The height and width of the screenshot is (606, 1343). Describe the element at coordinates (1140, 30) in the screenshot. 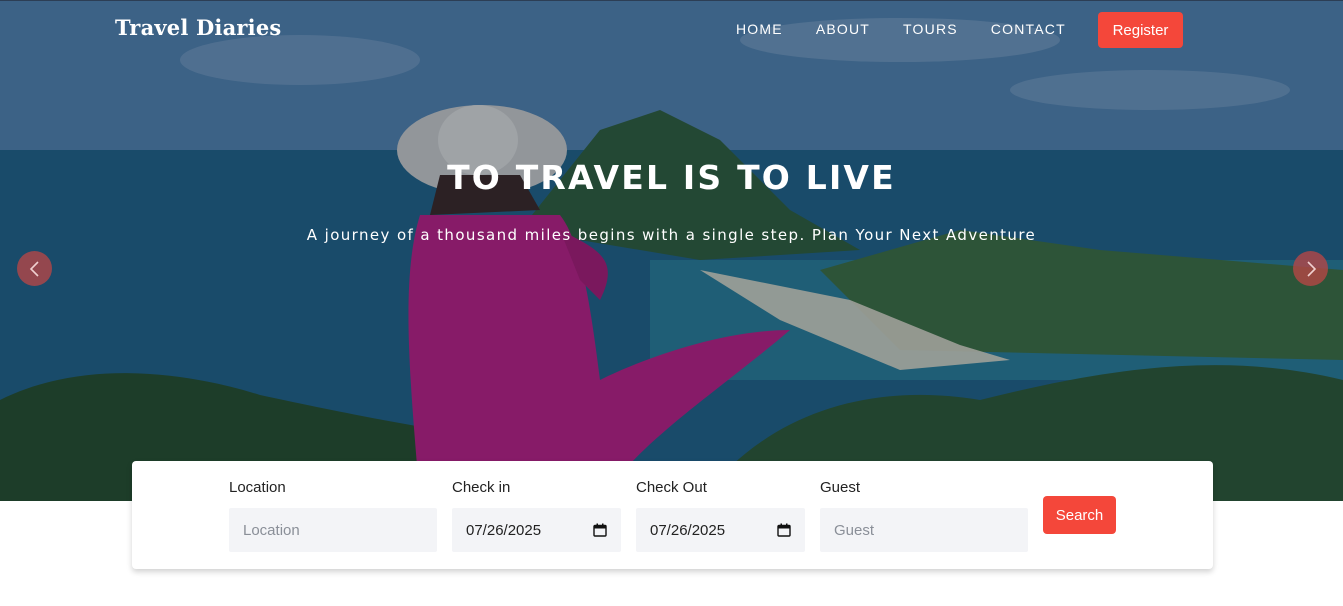

I see `register-button: Register` at that location.